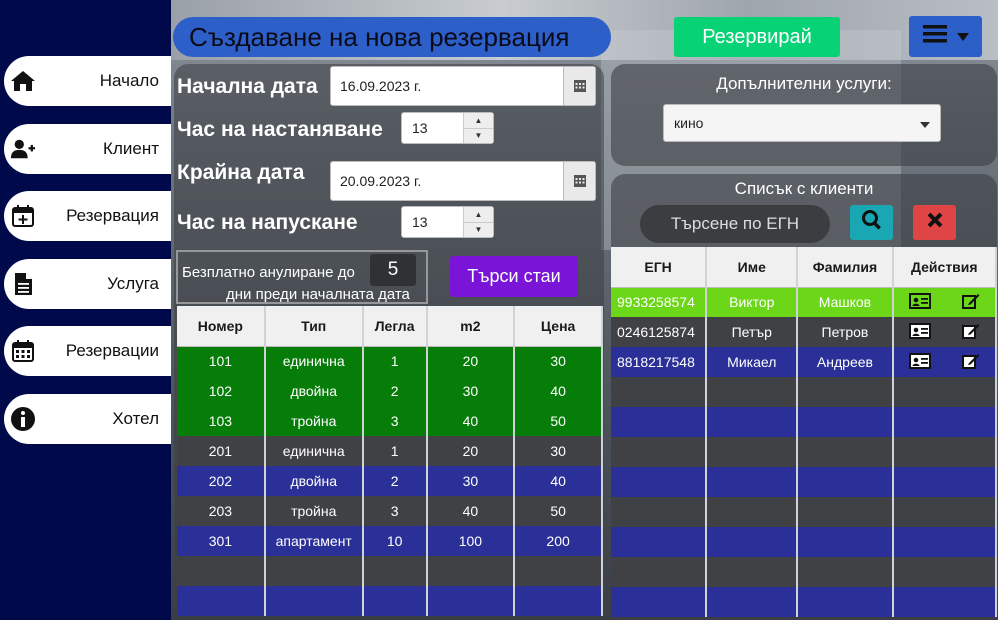 This screenshot has height=620, width=998. What do you see at coordinates (802, 123) in the screenshot?
I see `services-dropdown: кино` at bounding box center [802, 123].